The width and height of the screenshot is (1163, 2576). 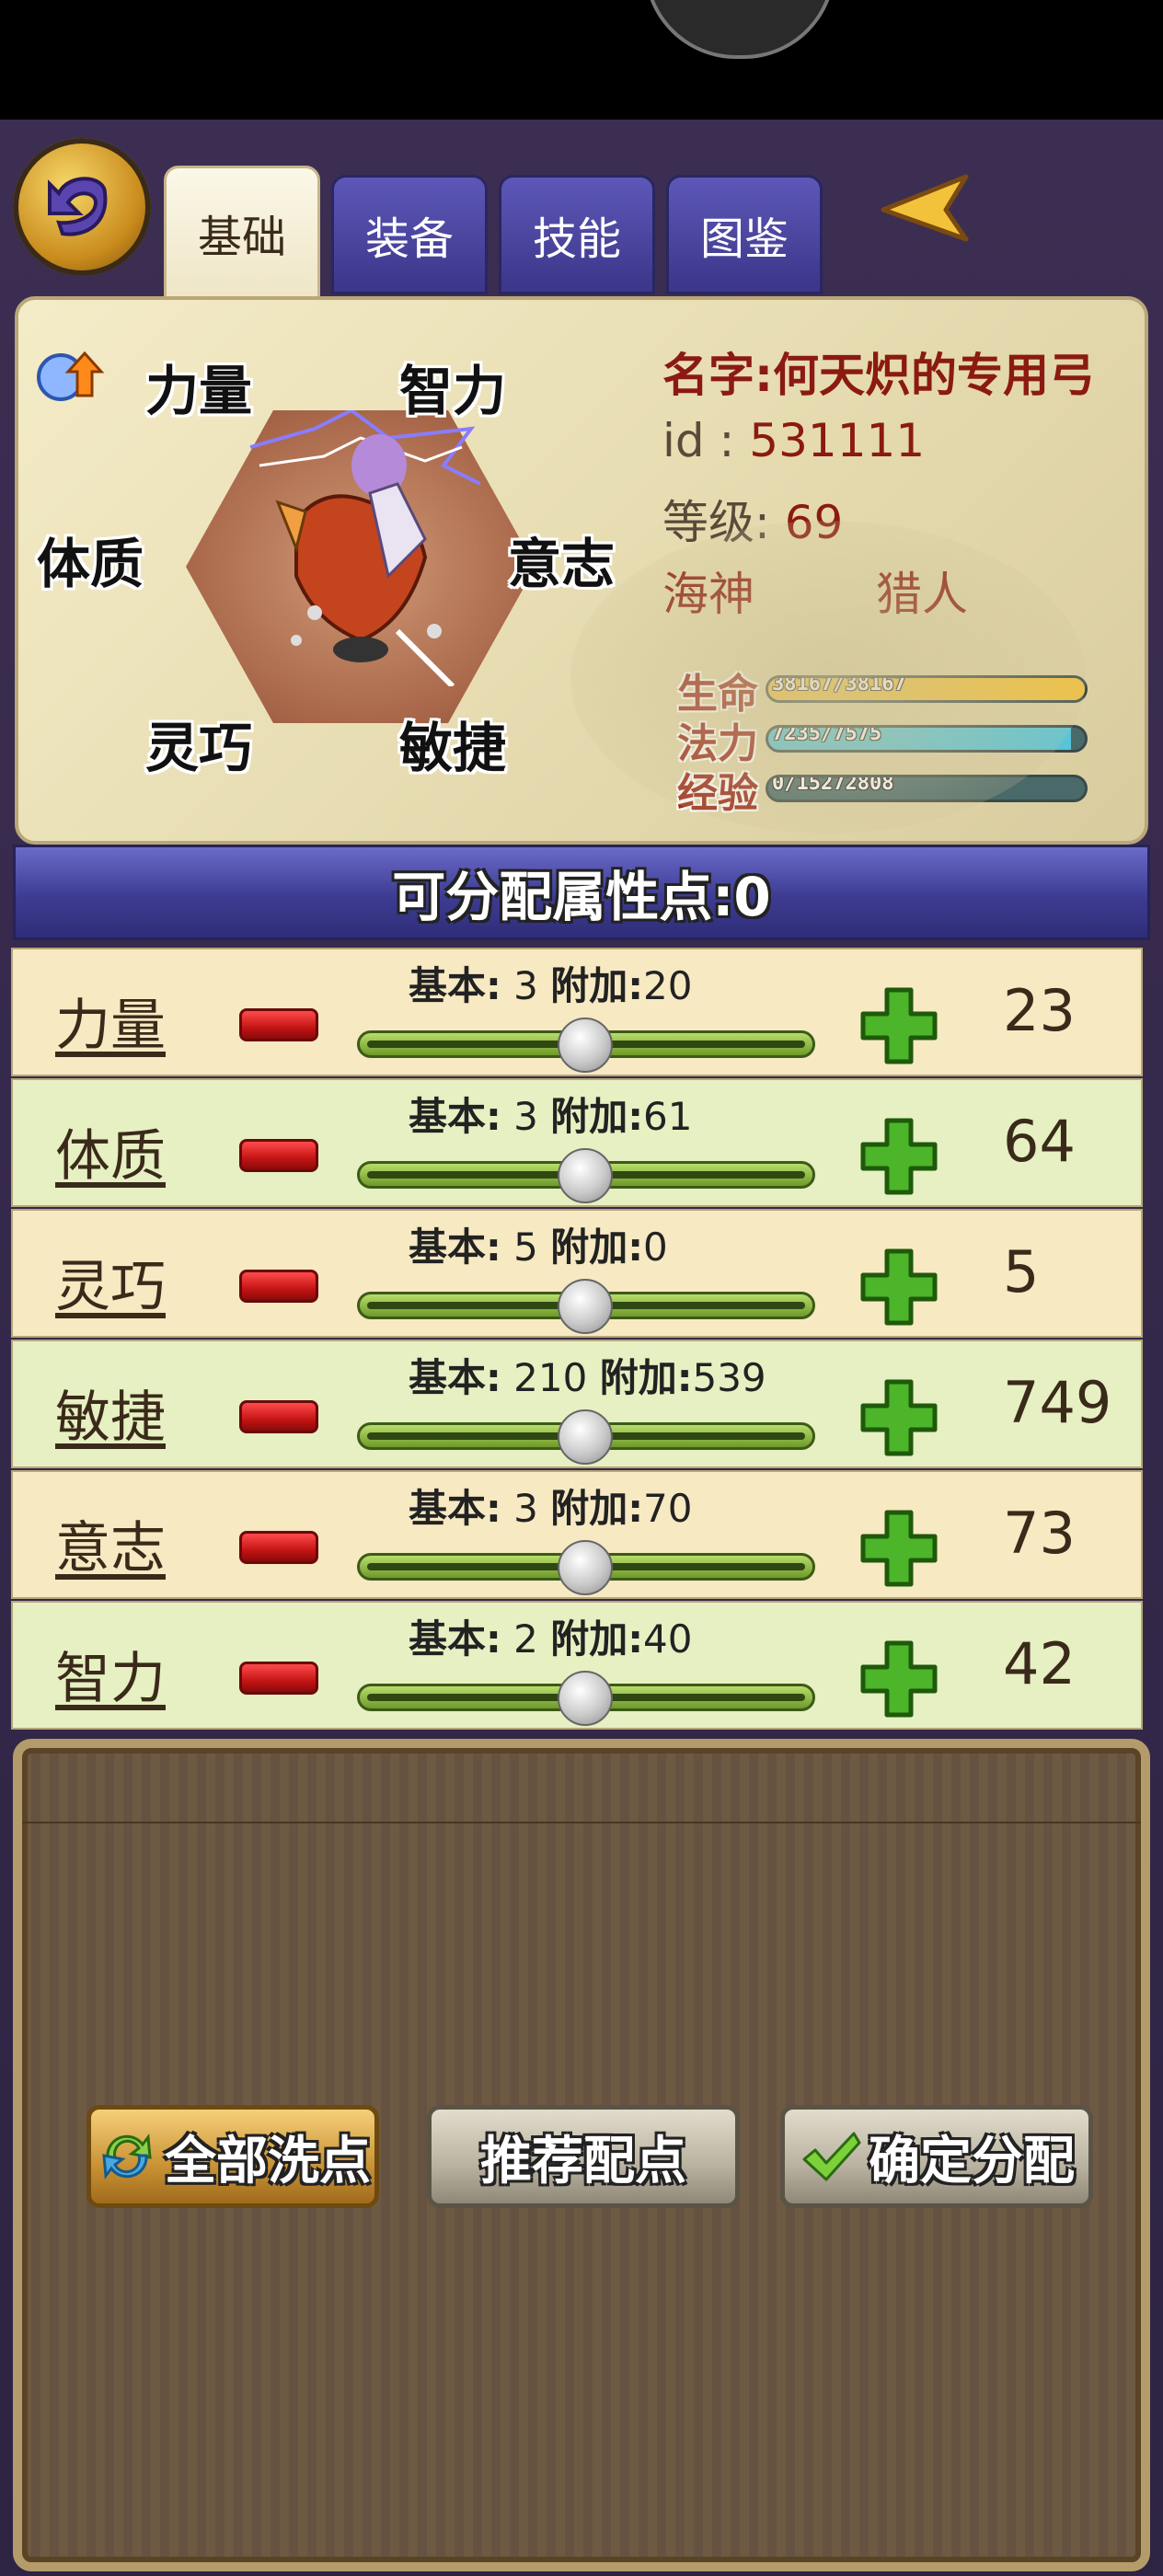 I want to click on attribute-row-agility: 敏捷 基本: 210 附加:539 749, so click(x=577, y=1404).